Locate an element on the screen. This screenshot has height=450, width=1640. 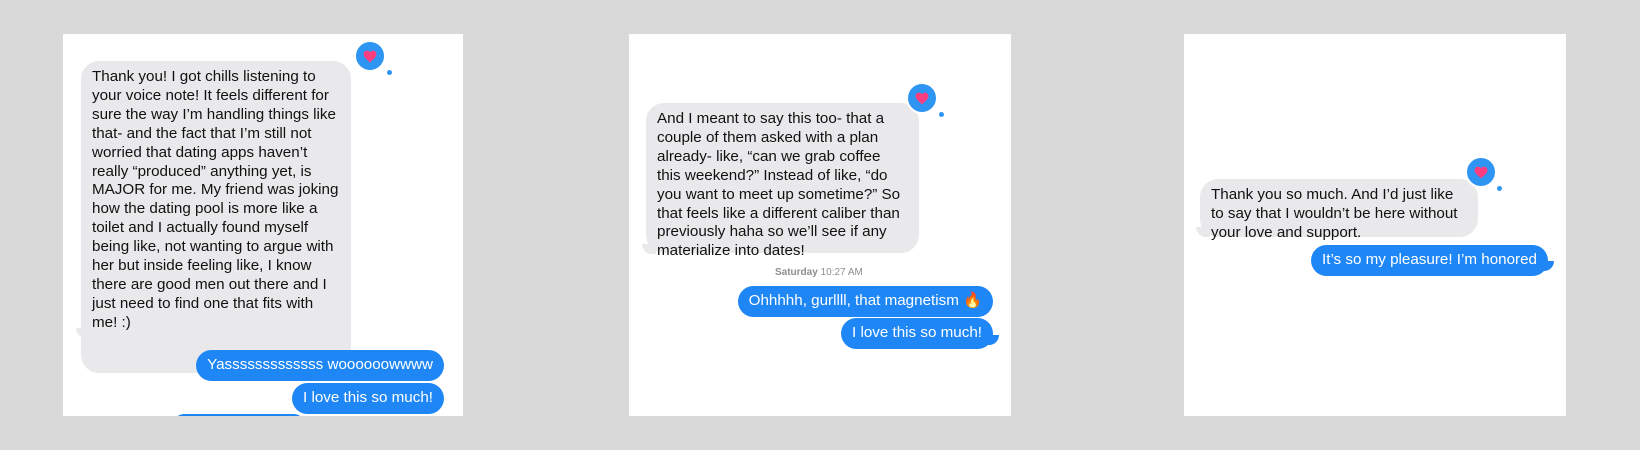
message-timestamp: Saturday 10:27 AM is located at coordinates (819, 272).